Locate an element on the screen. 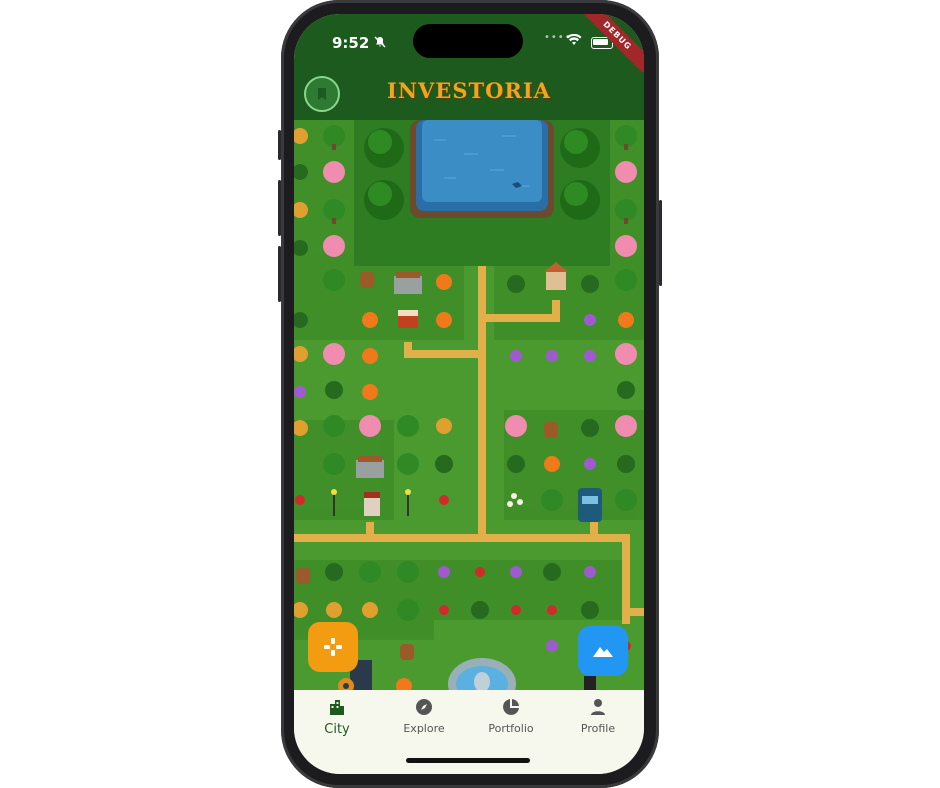 The height and width of the screenshot is (788, 940). nav-portfolio-label: Portfolio is located at coordinates (511, 728).